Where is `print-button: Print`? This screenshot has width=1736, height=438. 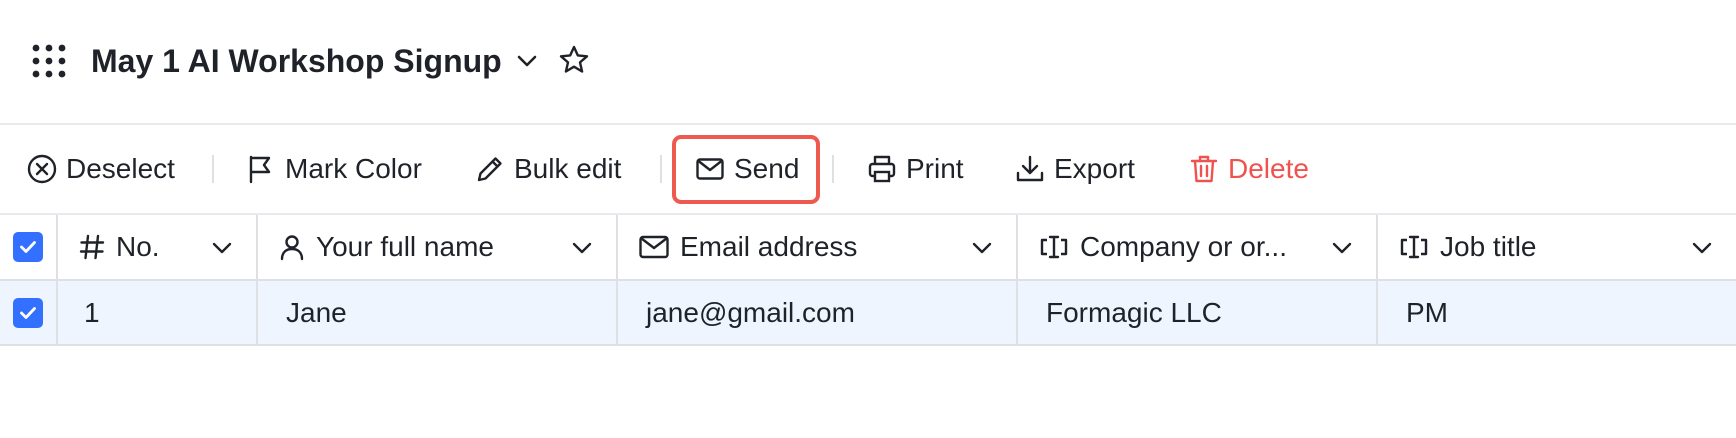 print-button: Print is located at coordinates (915, 169).